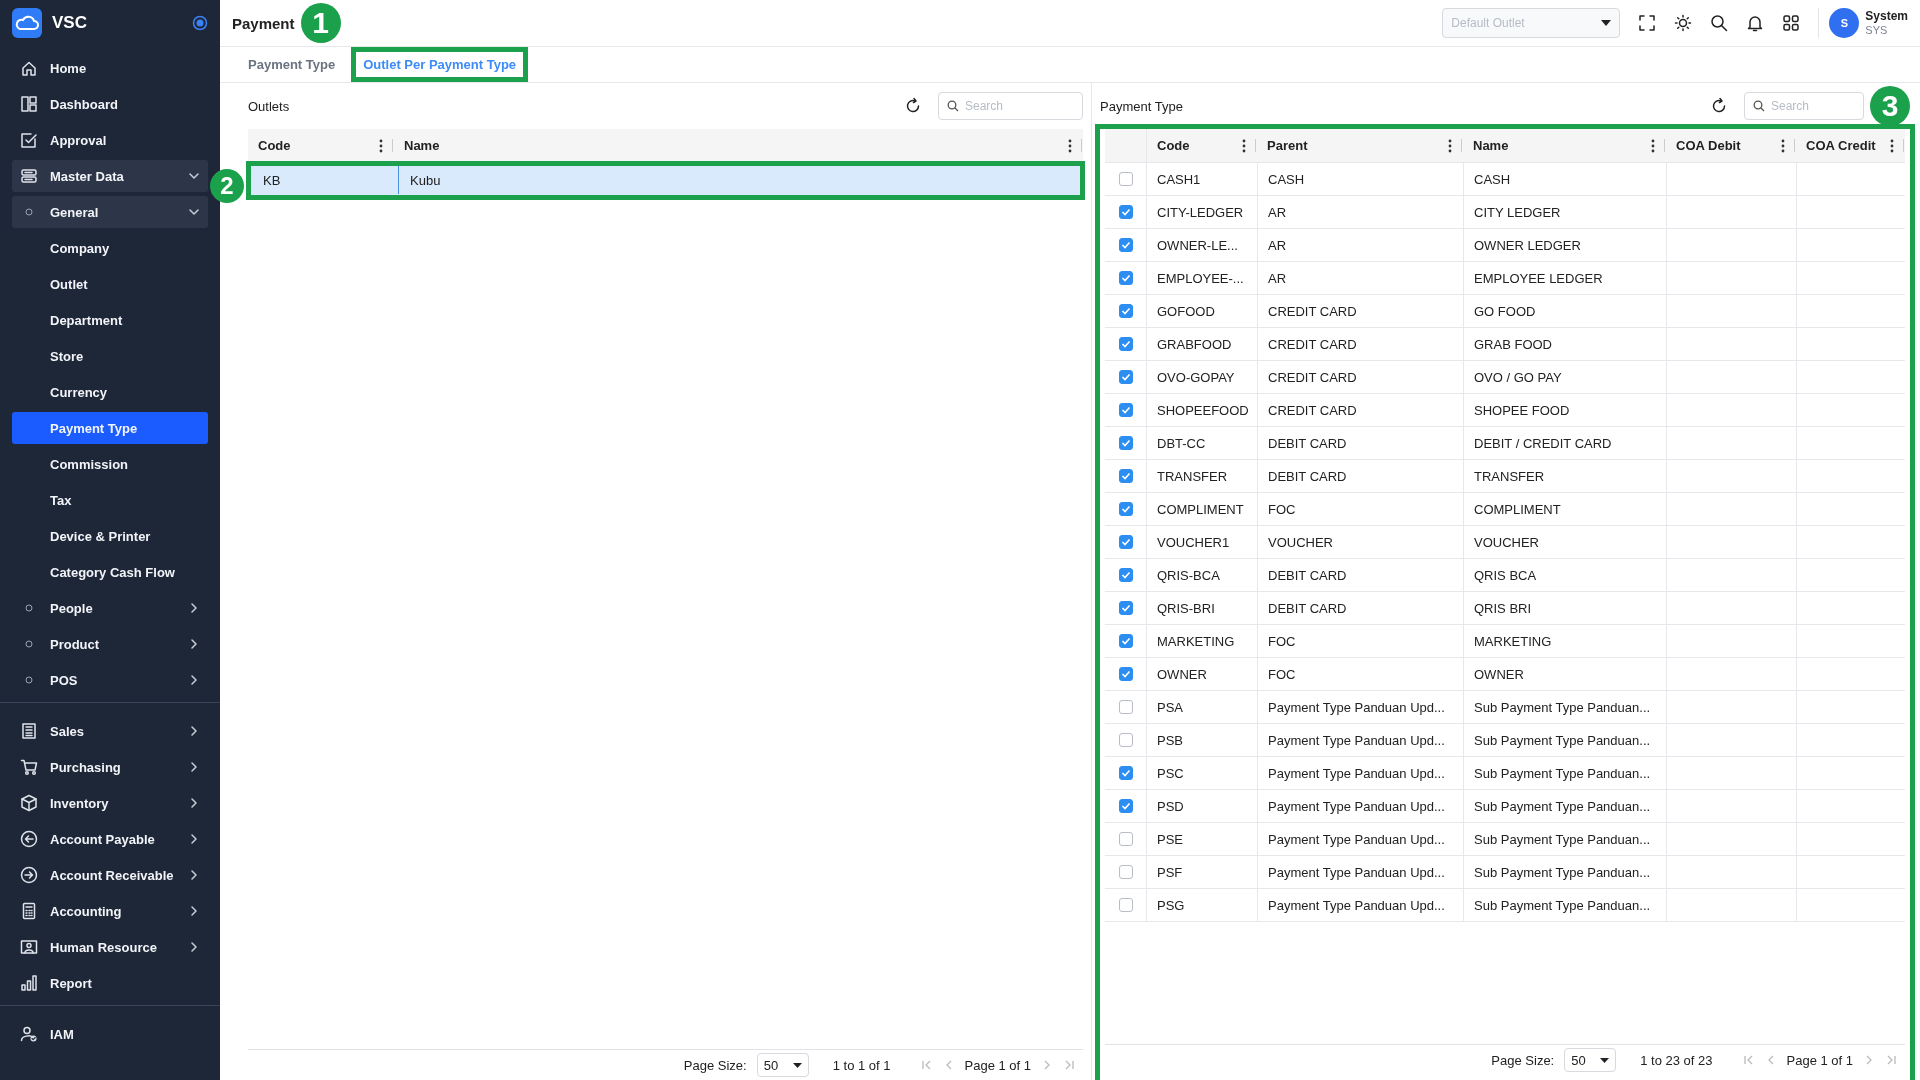 The image size is (1920, 1080). Describe the element at coordinates (110, 356) in the screenshot. I see `sidebar-item: Store` at that location.